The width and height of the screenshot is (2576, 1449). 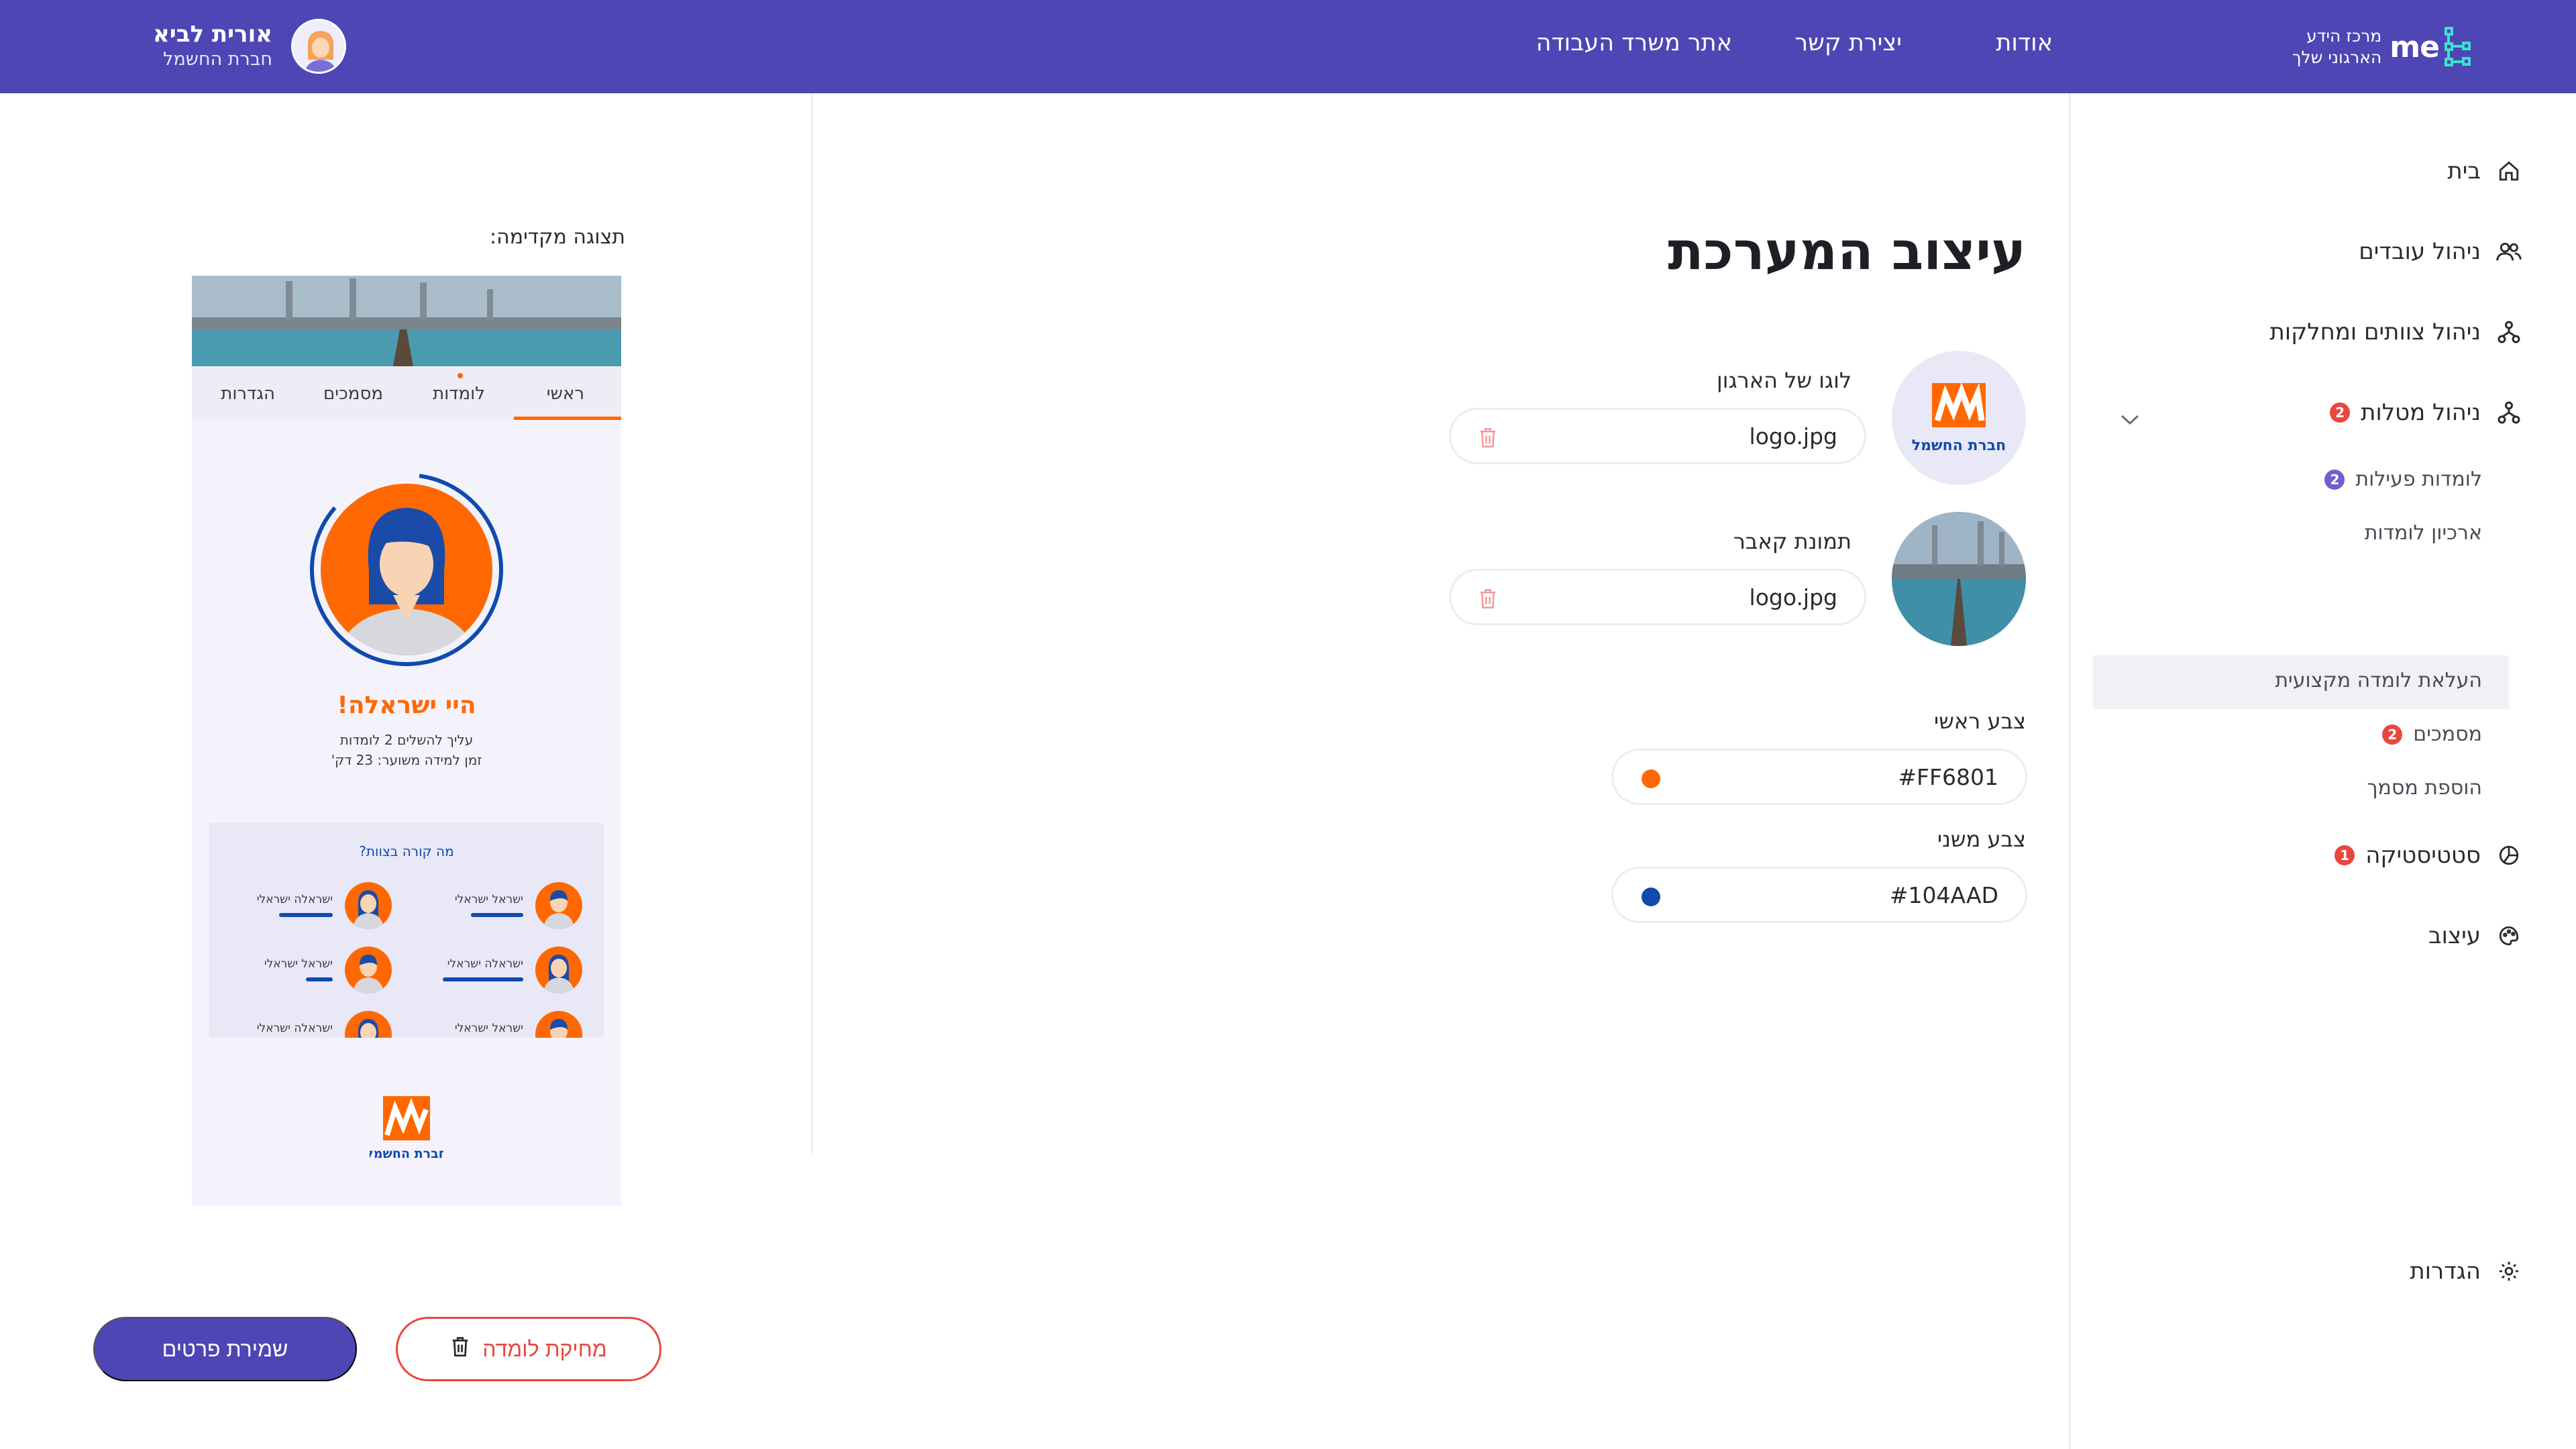 What do you see at coordinates (2509, 855) in the screenshot?
I see `pie-chart-icon` at bounding box center [2509, 855].